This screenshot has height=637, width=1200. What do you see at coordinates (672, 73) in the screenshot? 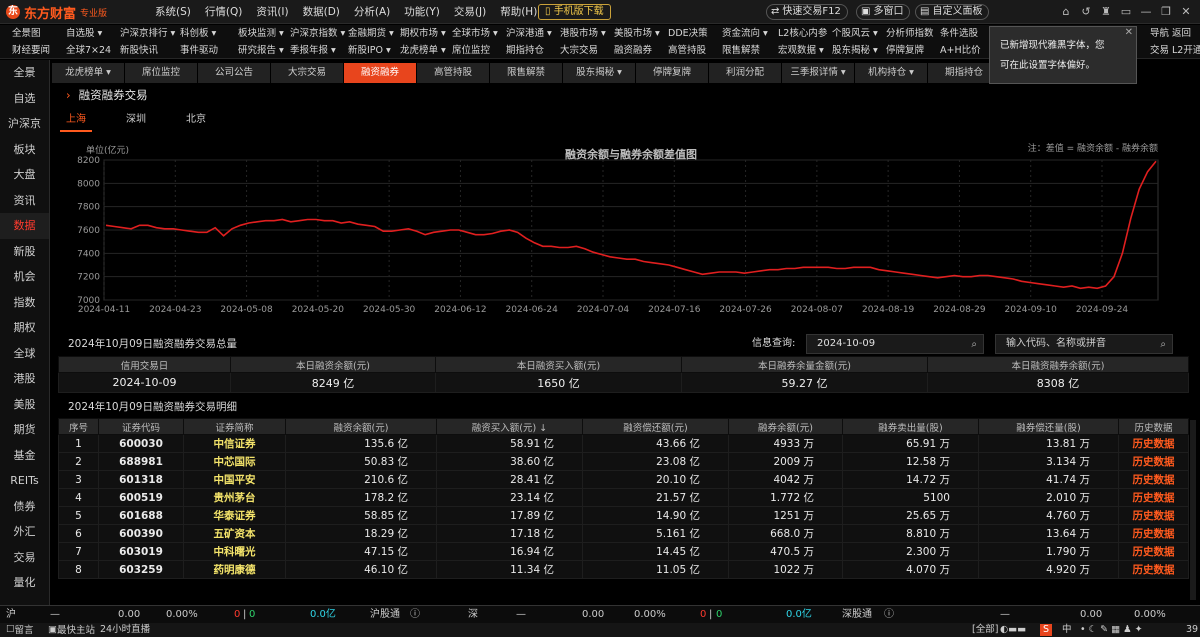
I see `subtab: 停牌复牌` at bounding box center [672, 73].